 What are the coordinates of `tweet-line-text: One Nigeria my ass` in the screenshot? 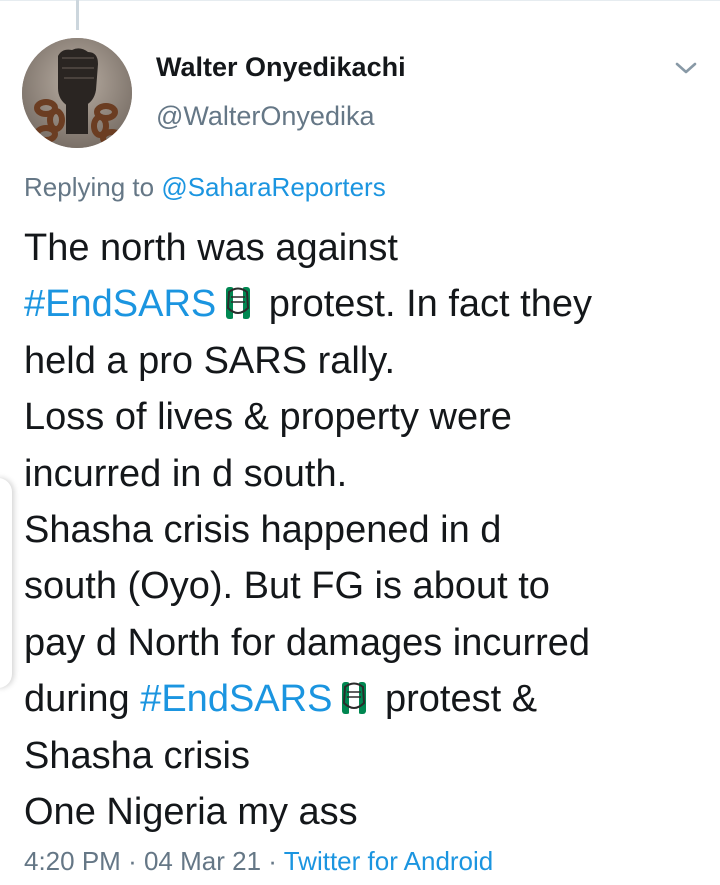 It's located at (191, 811).